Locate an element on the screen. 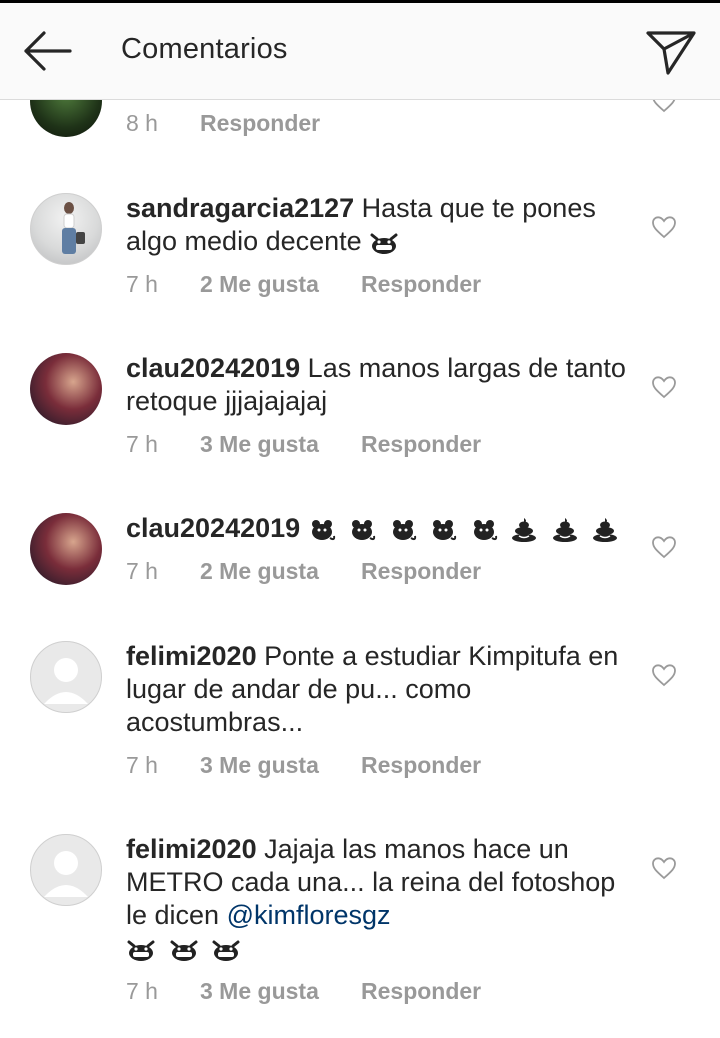 The height and width of the screenshot is (1038, 720). comment-time: 8 h is located at coordinates (142, 123).